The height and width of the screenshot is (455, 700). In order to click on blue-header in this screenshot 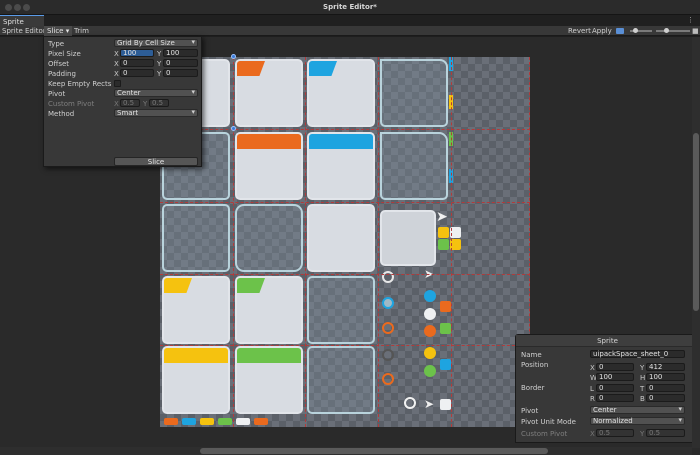, I will do `click(341, 141)`.